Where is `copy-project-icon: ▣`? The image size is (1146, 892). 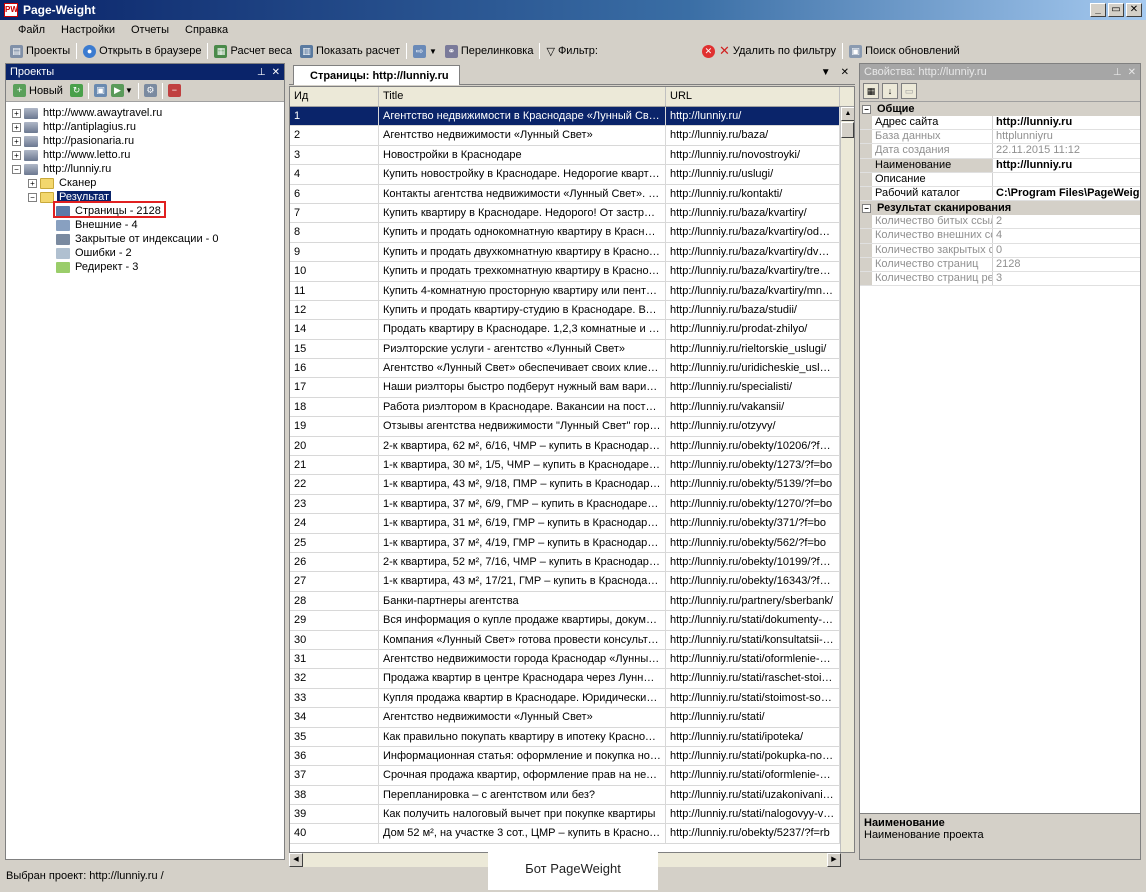 copy-project-icon: ▣ is located at coordinates (100, 90).